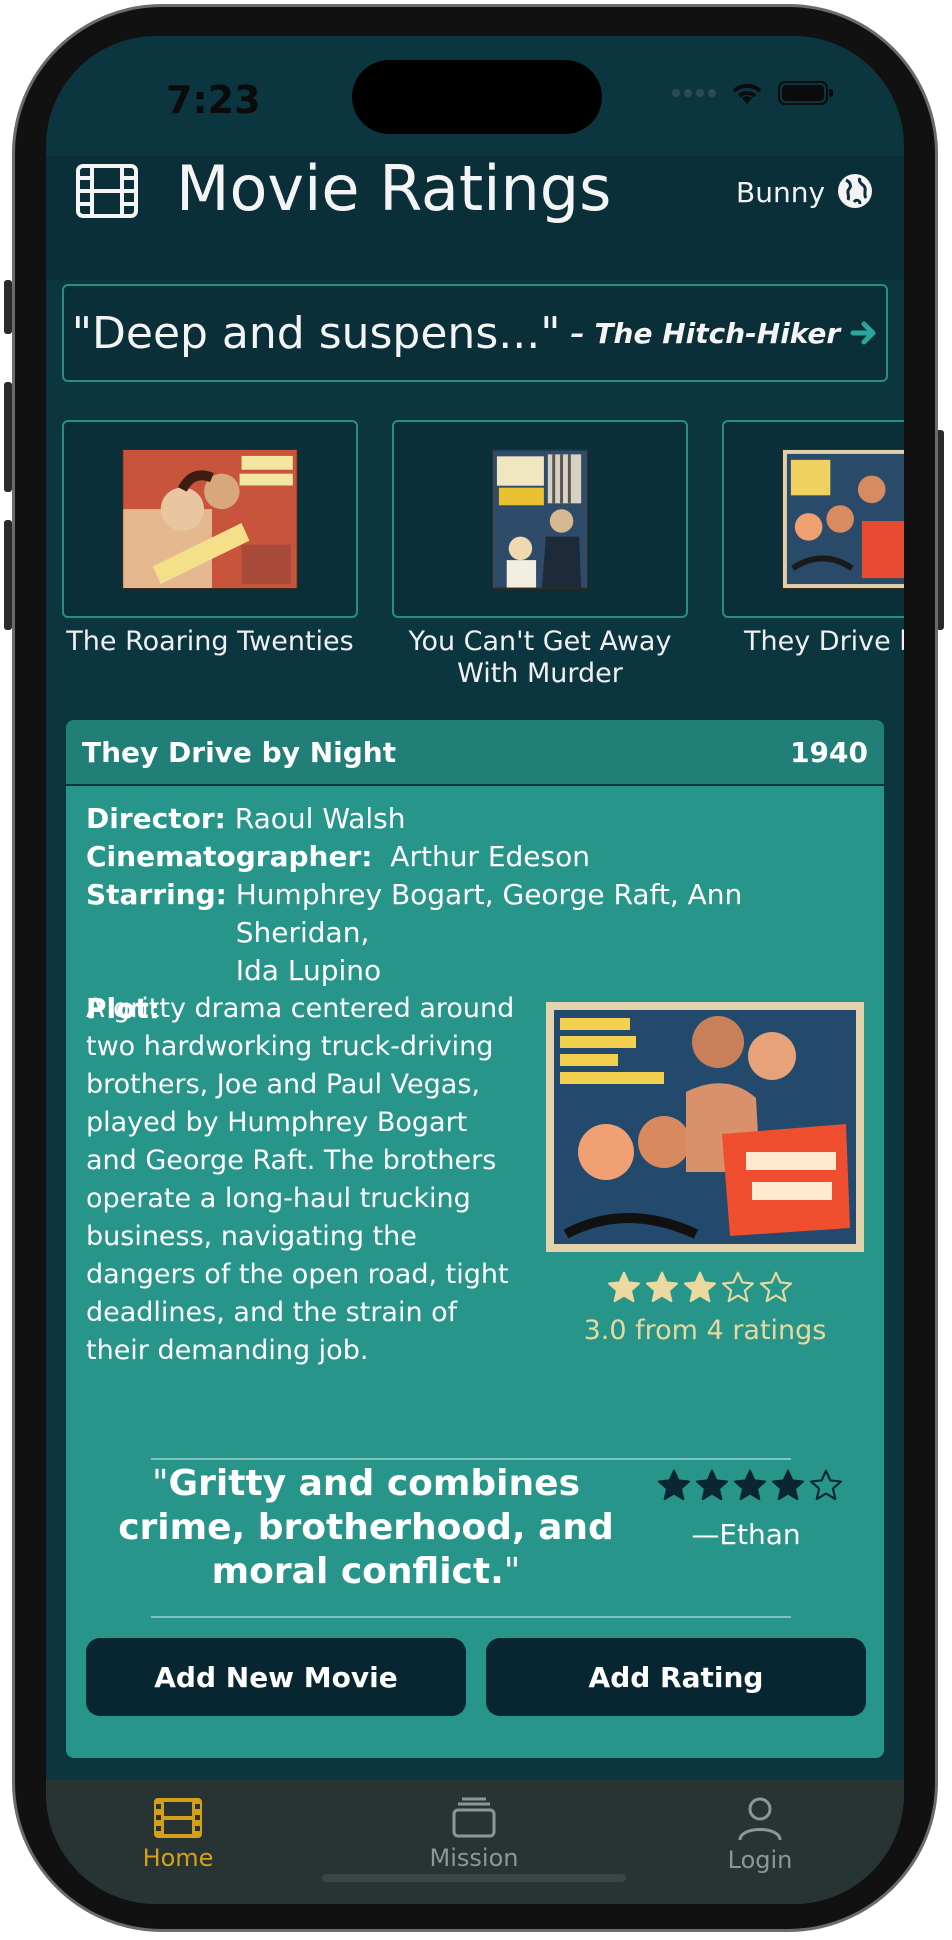 The image size is (952, 1940). What do you see at coordinates (540, 657) in the screenshot?
I see `carousel-title: You Can't Get Away With Murder` at bounding box center [540, 657].